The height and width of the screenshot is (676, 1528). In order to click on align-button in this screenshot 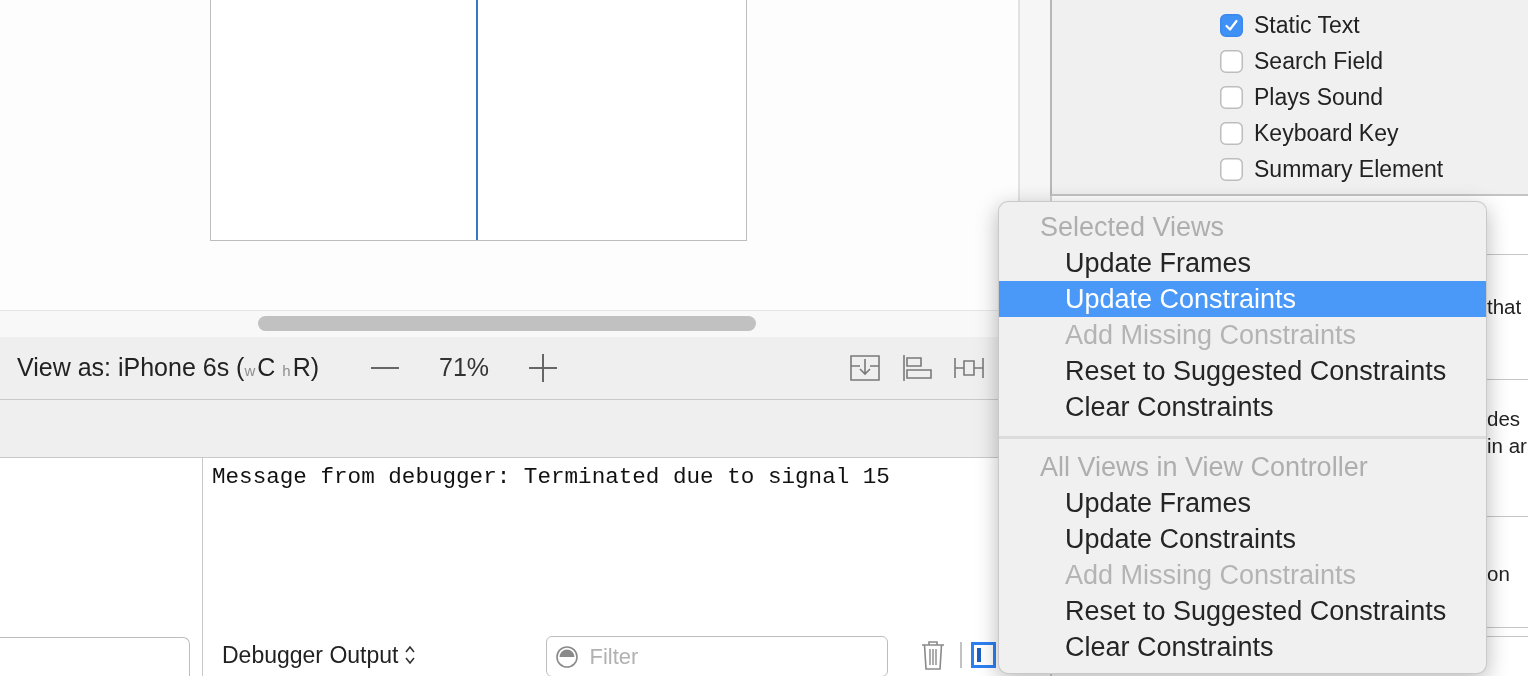, I will do `click(917, 368)`.